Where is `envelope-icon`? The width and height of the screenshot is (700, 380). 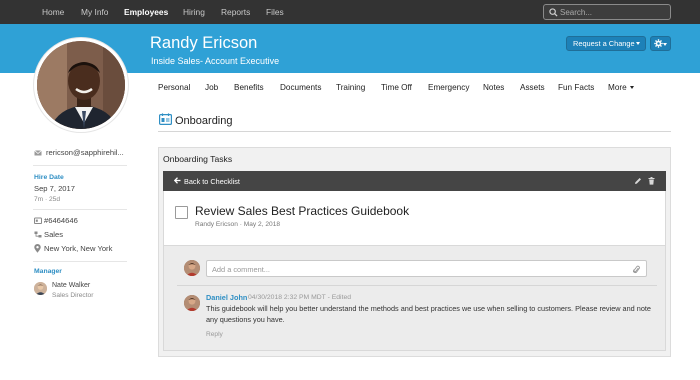 envelope-icon is located at coordinates (38, 153).